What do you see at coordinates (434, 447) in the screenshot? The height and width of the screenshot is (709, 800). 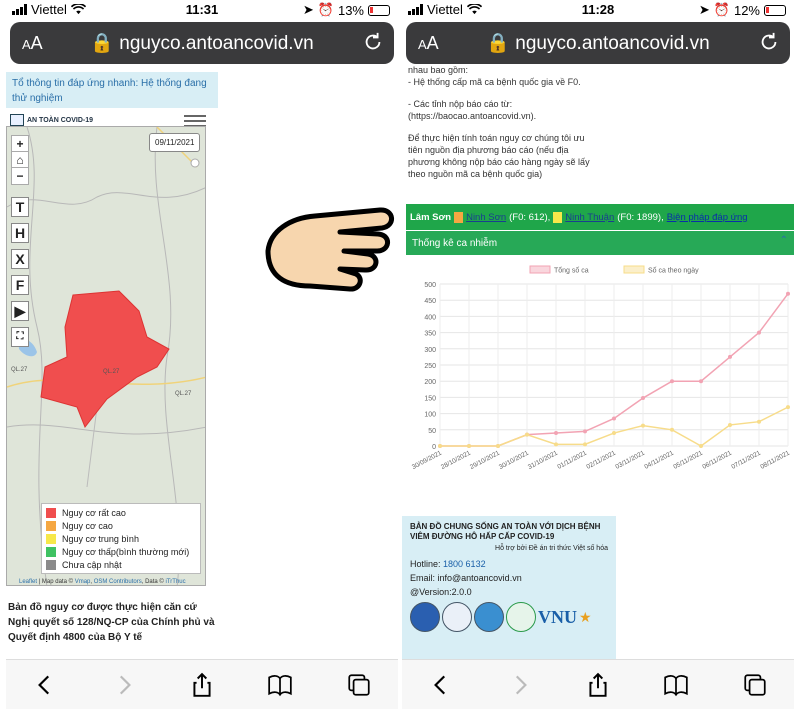 I see `y-tick-label: 0` at bounding box center [434, 447].